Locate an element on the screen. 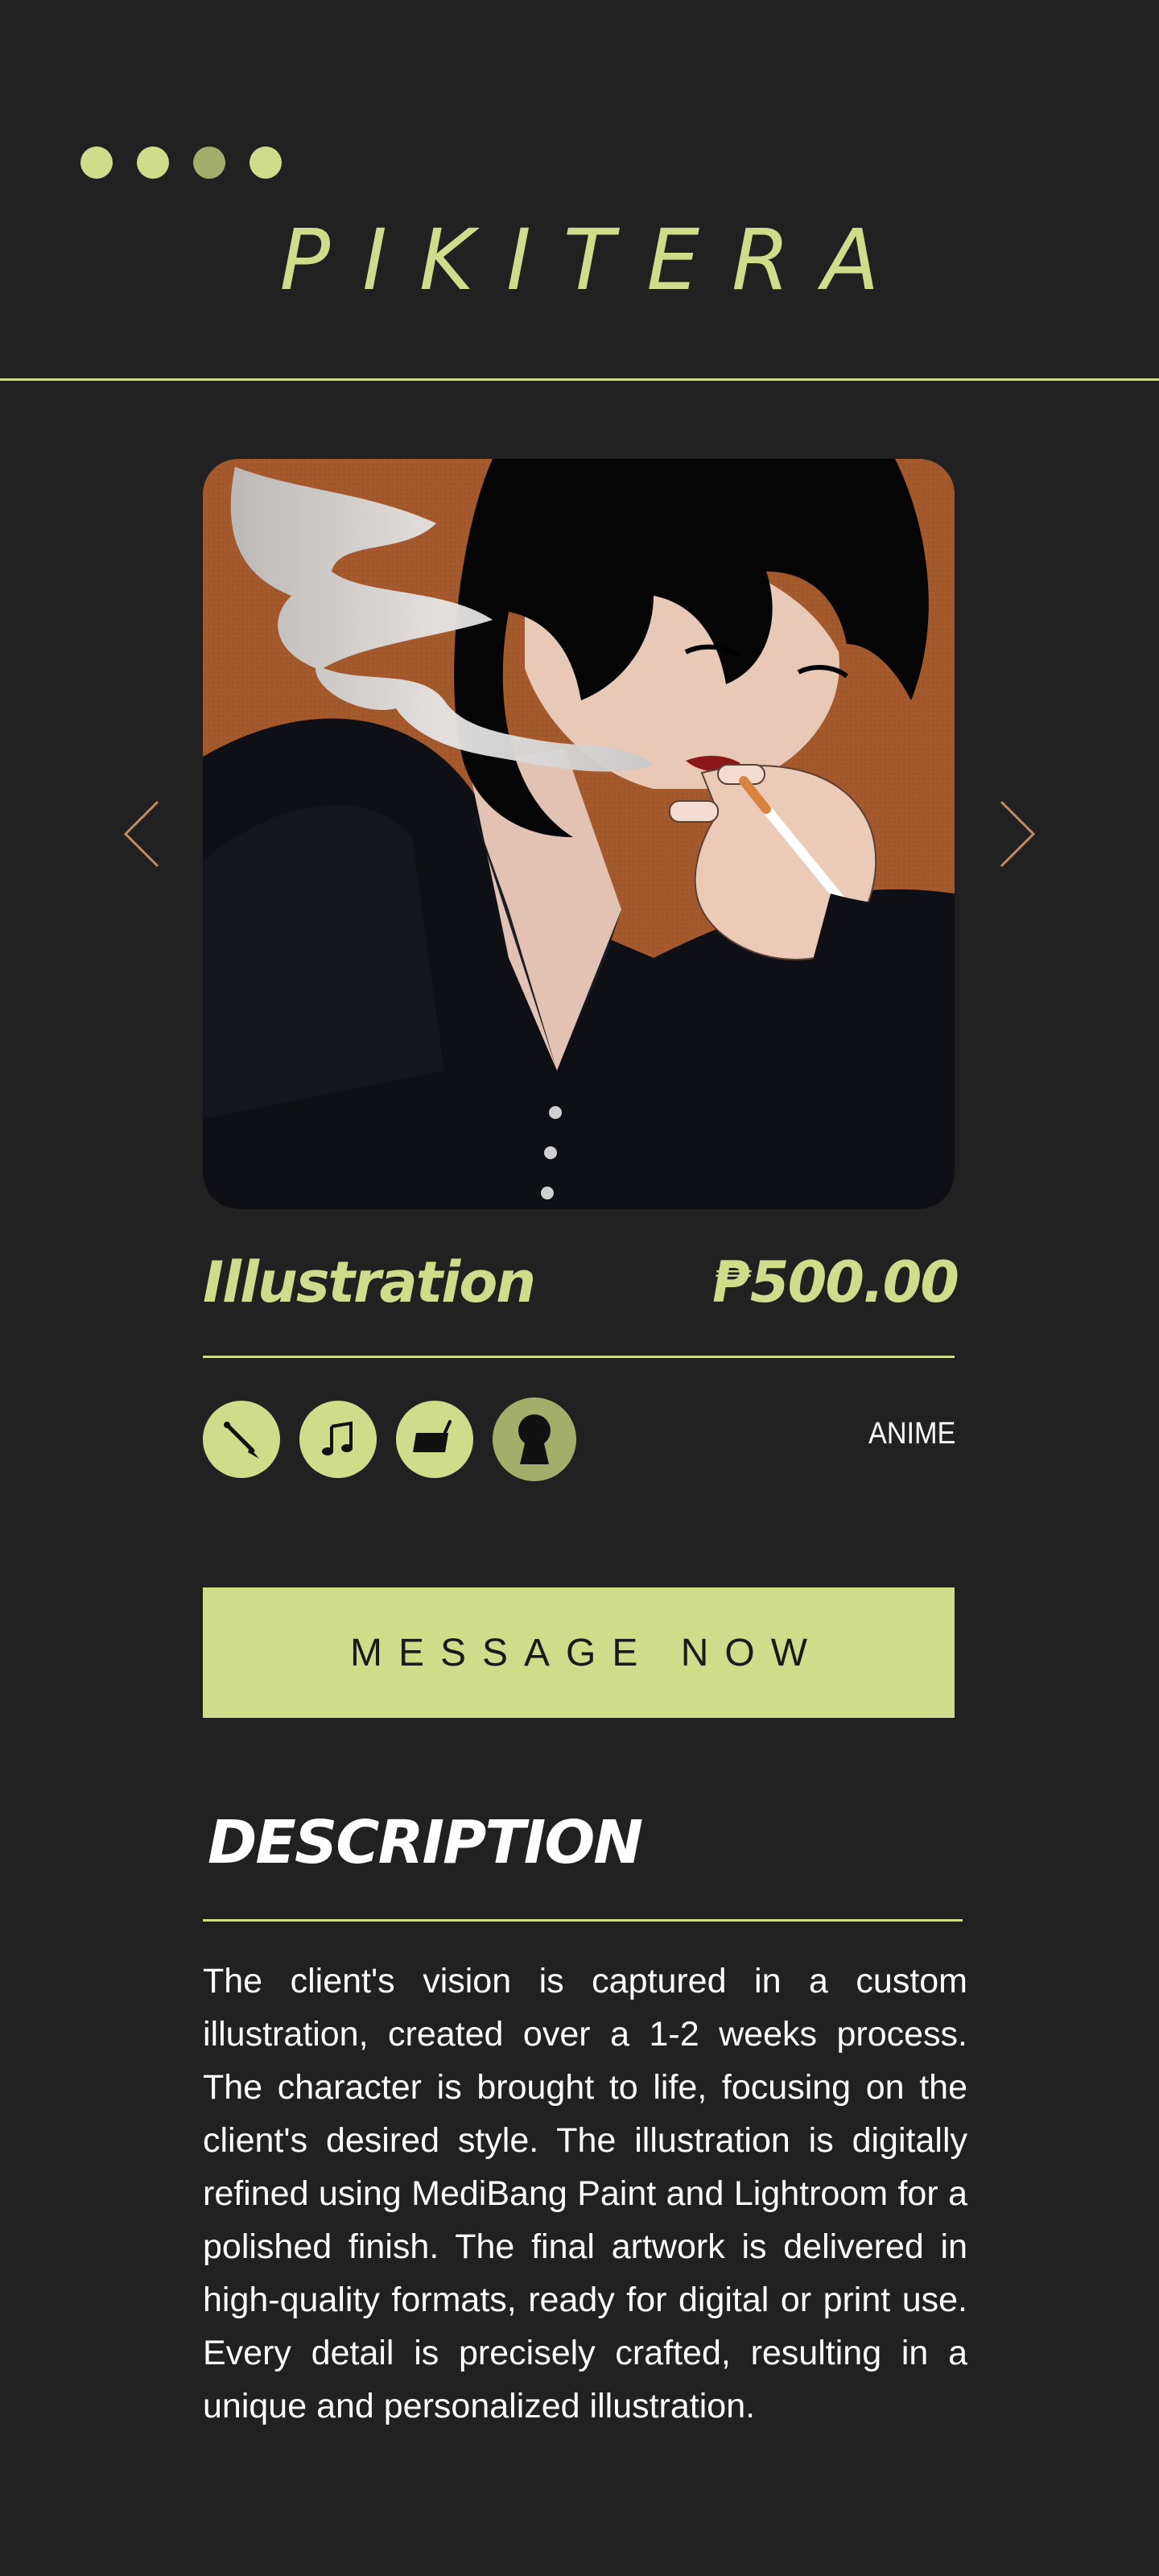  description-heading: DESCRIPTION is located at coordinates (425, 1842).